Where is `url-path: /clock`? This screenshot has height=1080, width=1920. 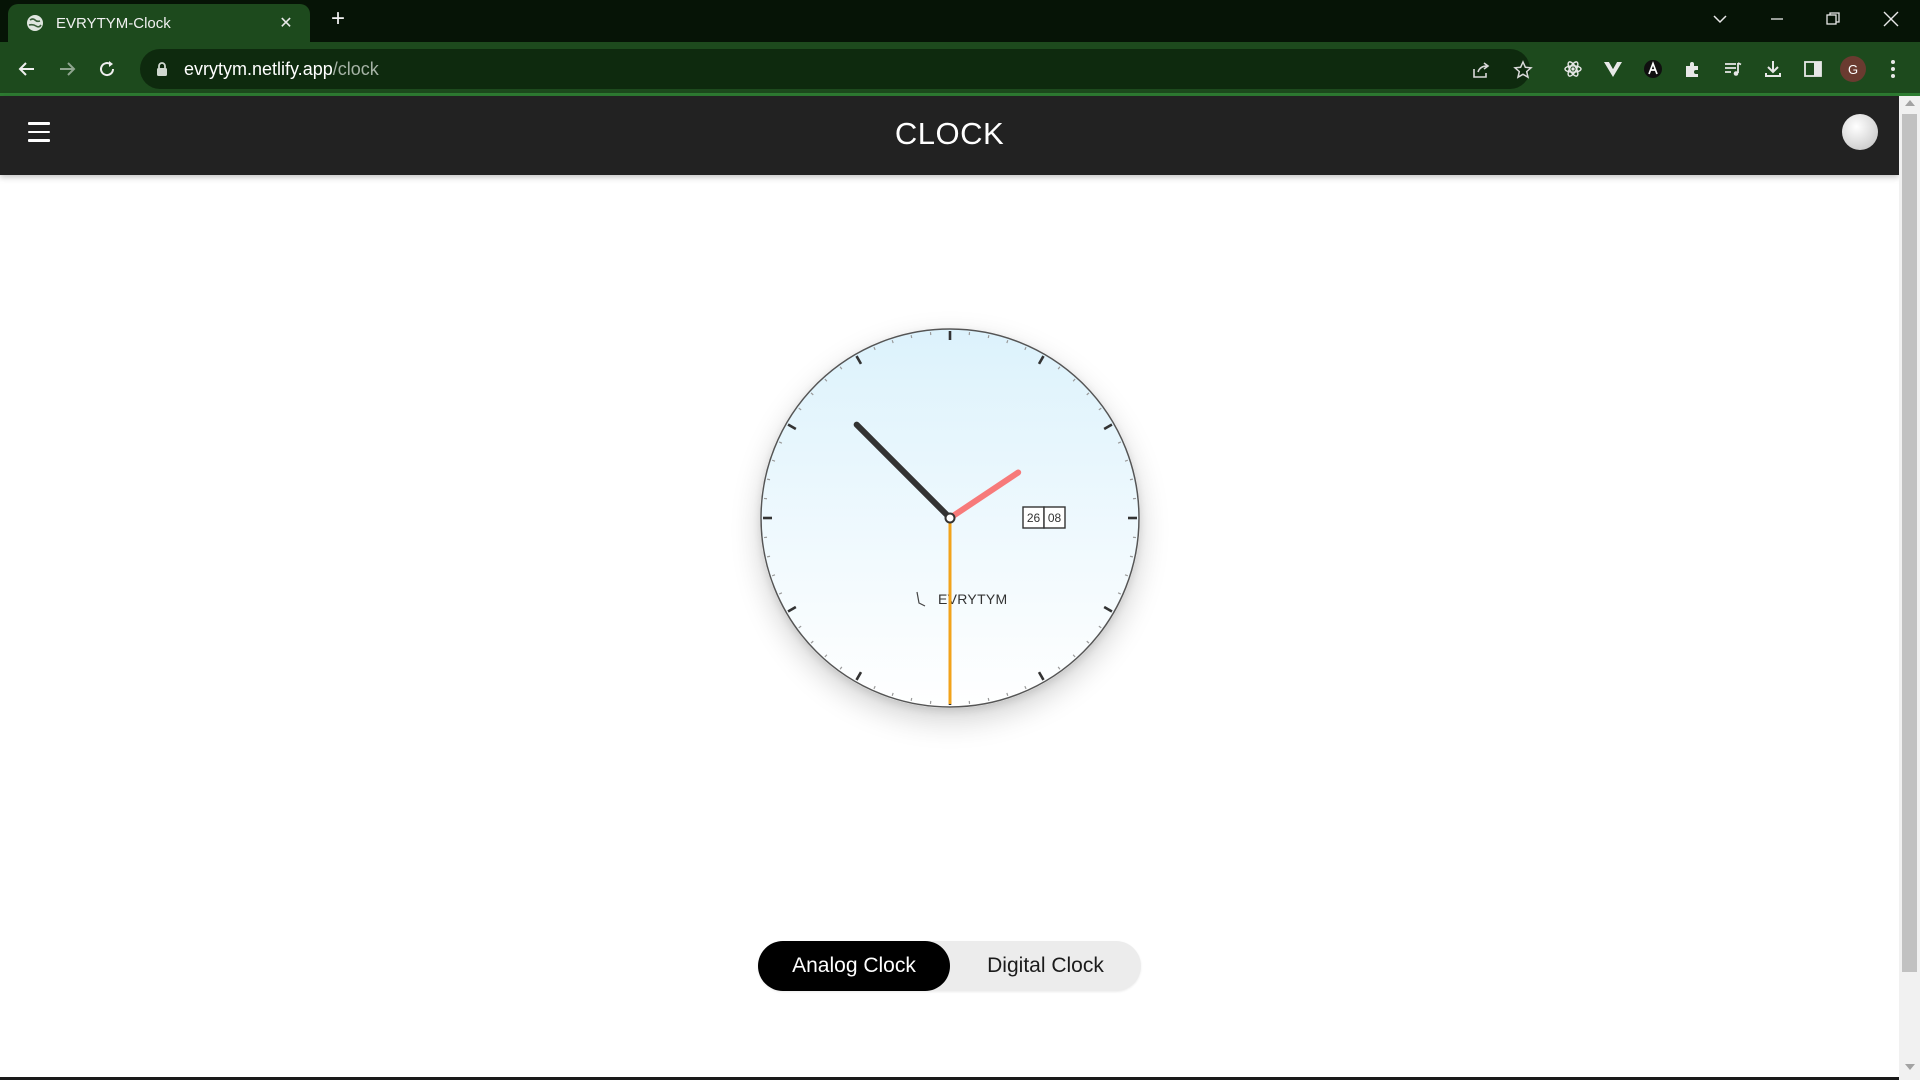
url-path: /clock is located at coordinates (355, 68).